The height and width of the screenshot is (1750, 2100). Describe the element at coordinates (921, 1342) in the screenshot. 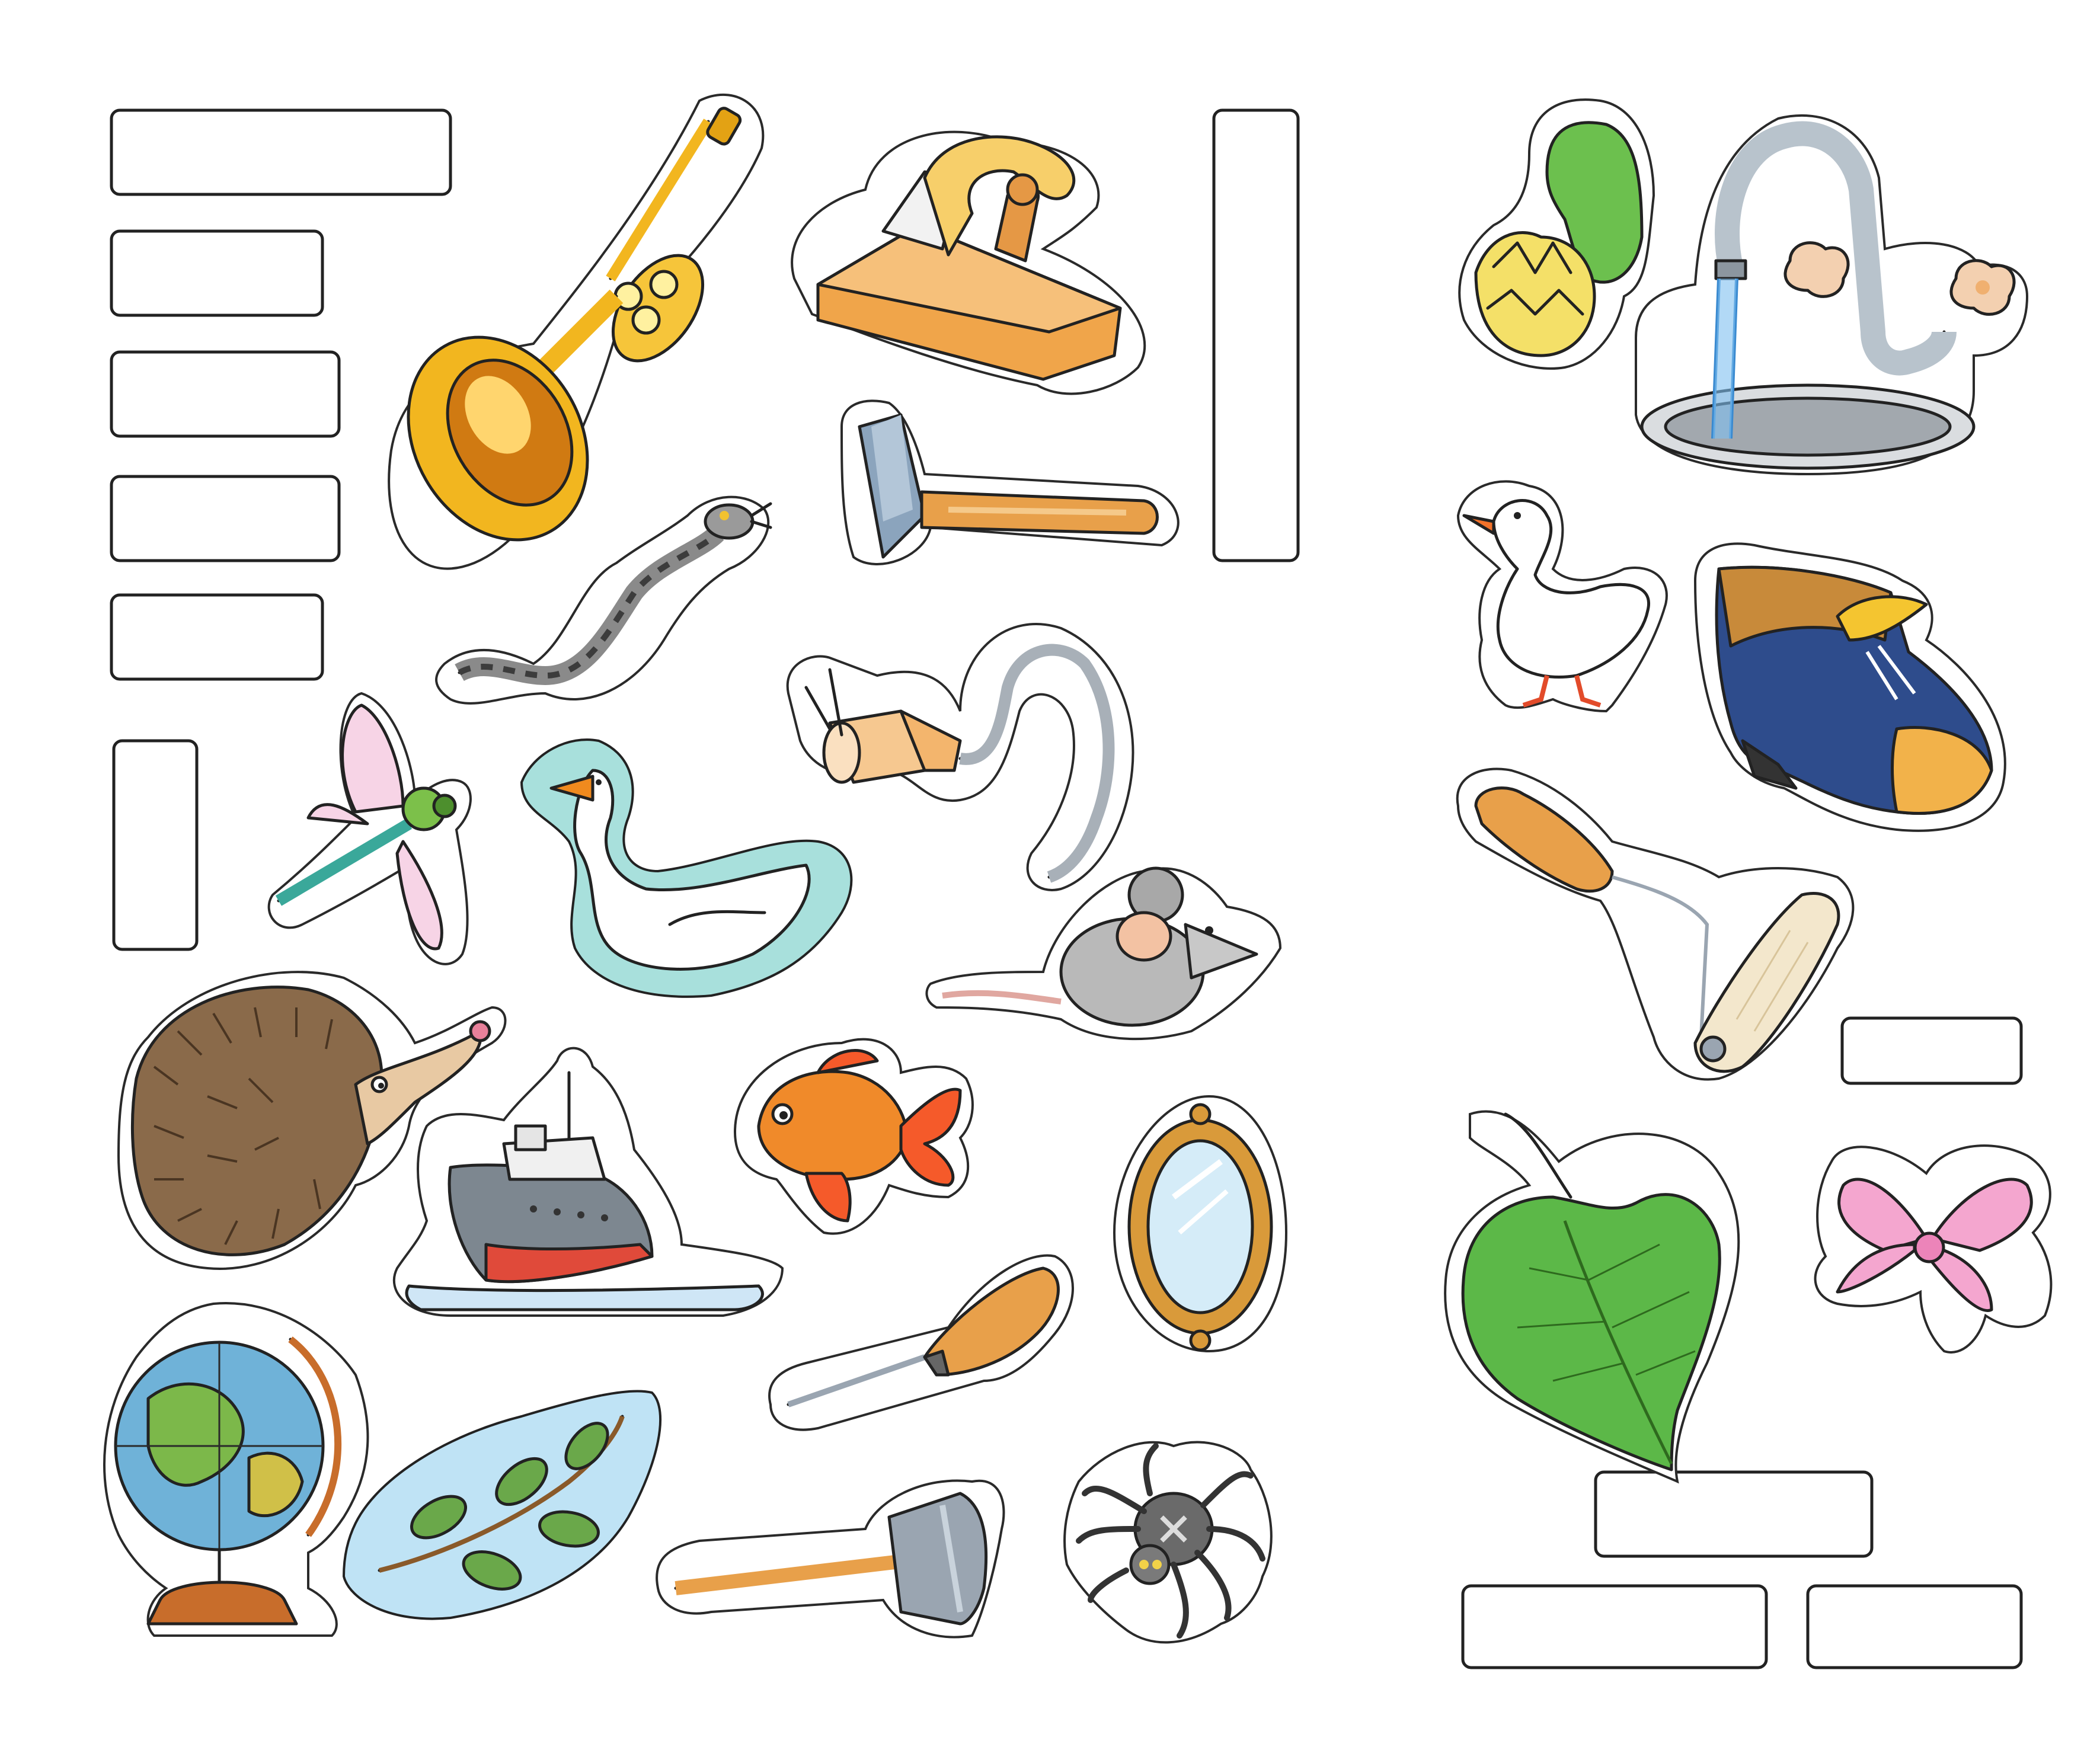

I see `screwdriver-icon` at that location.